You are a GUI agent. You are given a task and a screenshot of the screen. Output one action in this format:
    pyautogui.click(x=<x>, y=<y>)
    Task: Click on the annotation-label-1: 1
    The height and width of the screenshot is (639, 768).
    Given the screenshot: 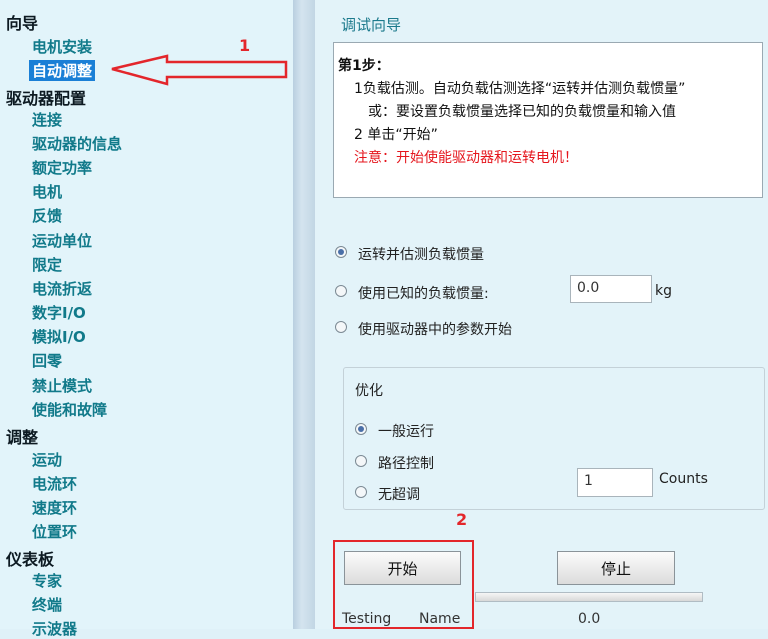 What is the action you would take?
    pyautogui.click(x=245, y=45)
    